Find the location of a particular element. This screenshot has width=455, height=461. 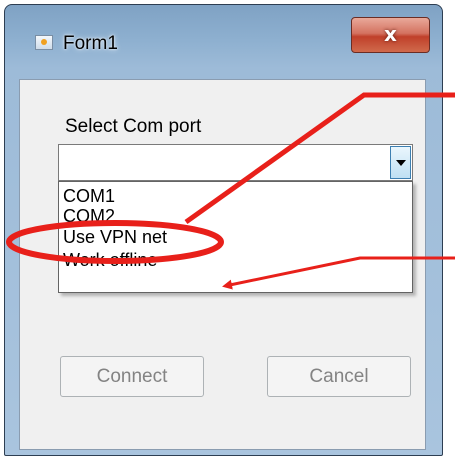

select-com-port-label: Select Com port is located at coordinates (133, 126).